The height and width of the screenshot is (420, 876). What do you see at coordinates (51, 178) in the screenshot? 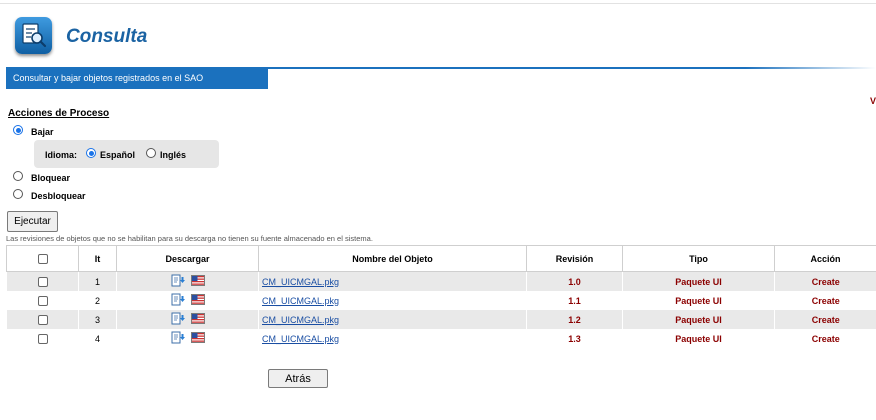
I see `bloquear-label: Bloquear` at bounding box center [51, 178].